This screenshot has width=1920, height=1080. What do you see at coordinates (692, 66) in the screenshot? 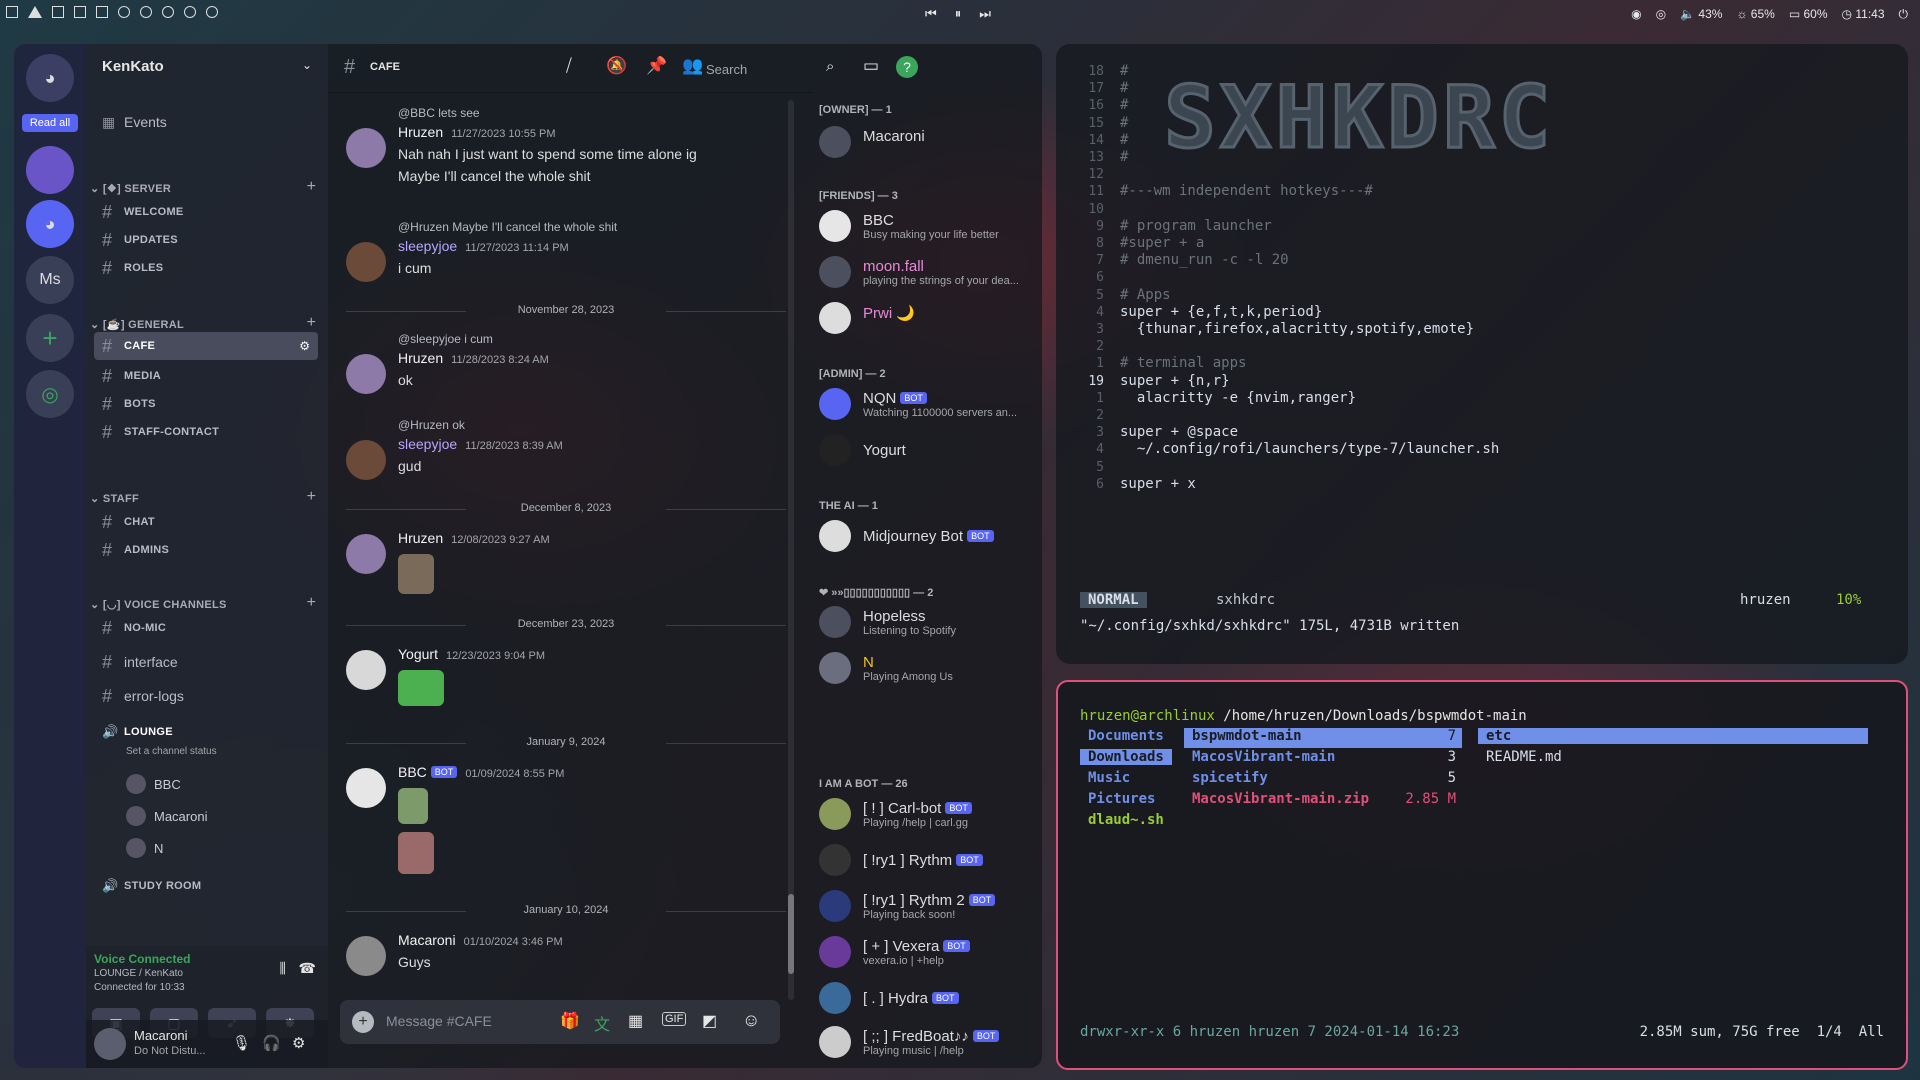
I see `member-list-icon: 👥` at bounding box center [692, 66].